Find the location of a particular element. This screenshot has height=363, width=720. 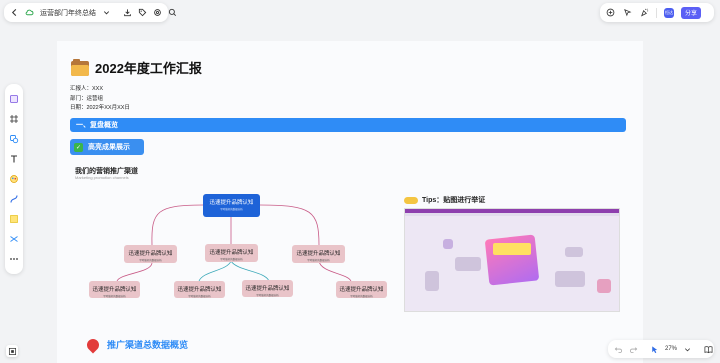

settings-icon is located at coordinates (157, 13).